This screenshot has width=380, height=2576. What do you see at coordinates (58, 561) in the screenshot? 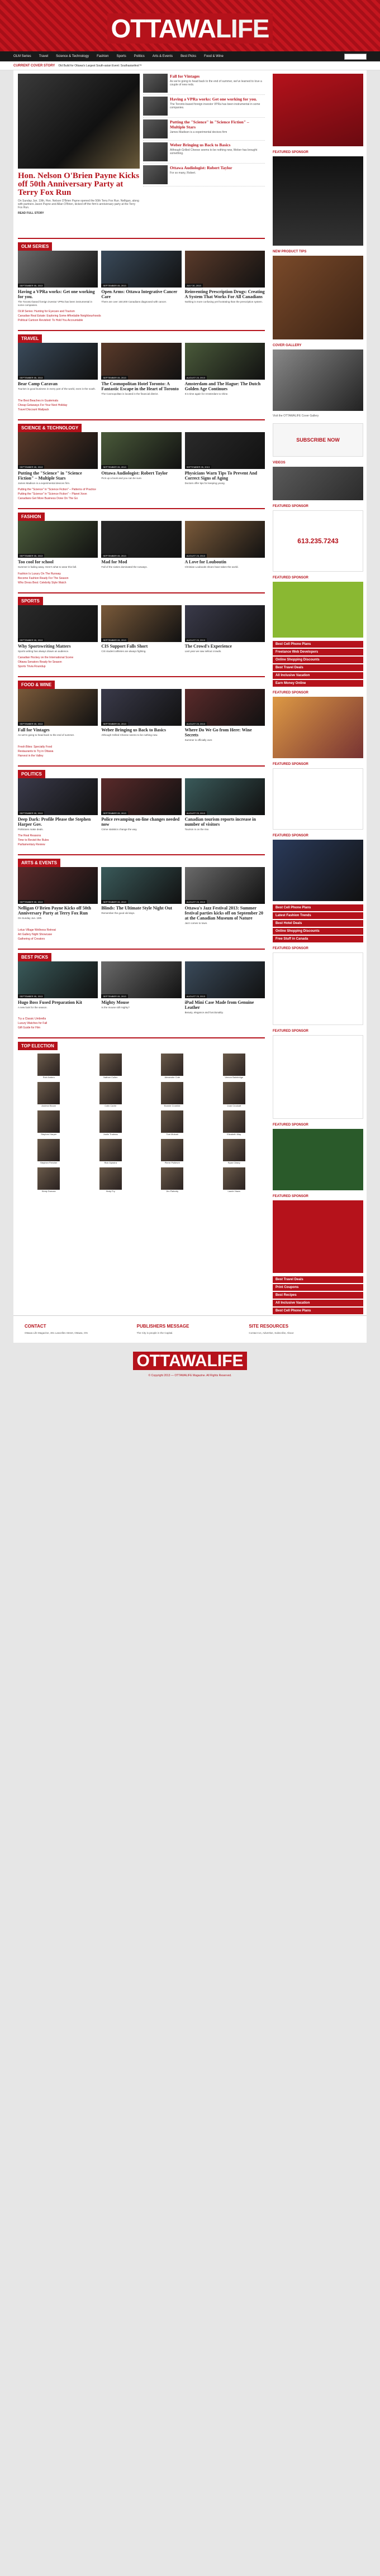
I see `card-title: Too cool for school` at bounding box center [58, 561].